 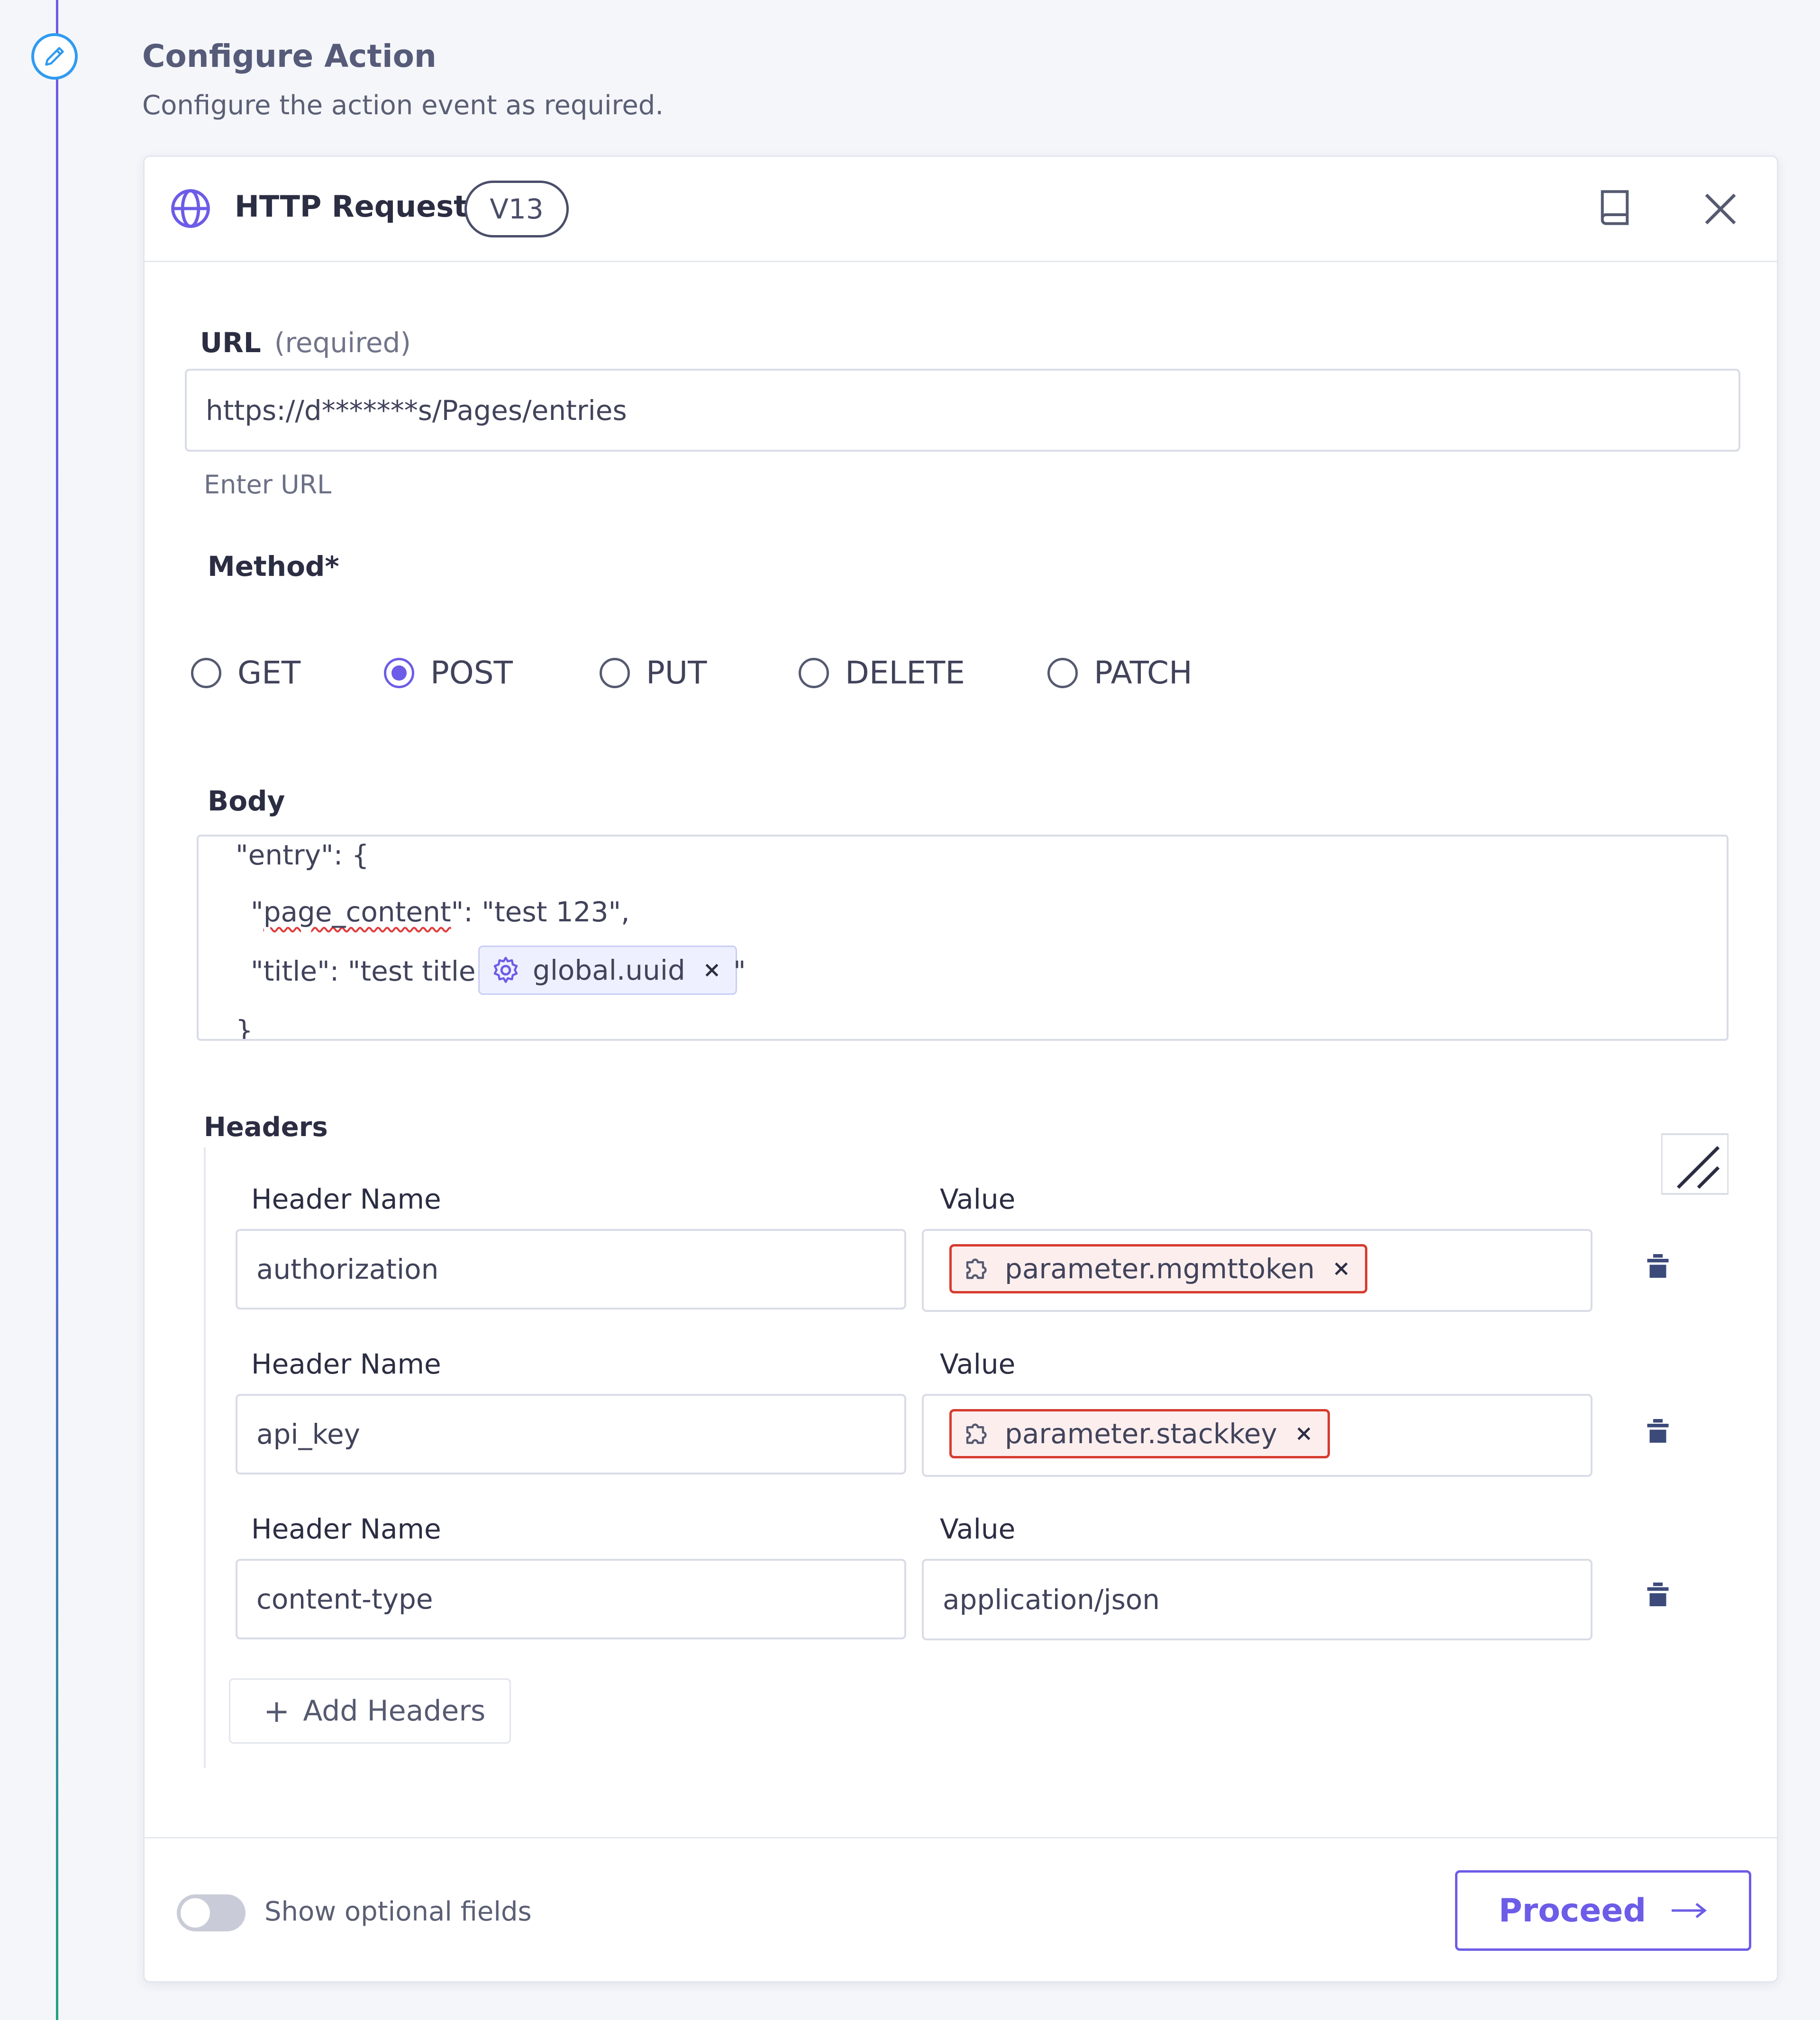 I want to click on show-optional-fields-toggle, so click(x=211, y=1913).